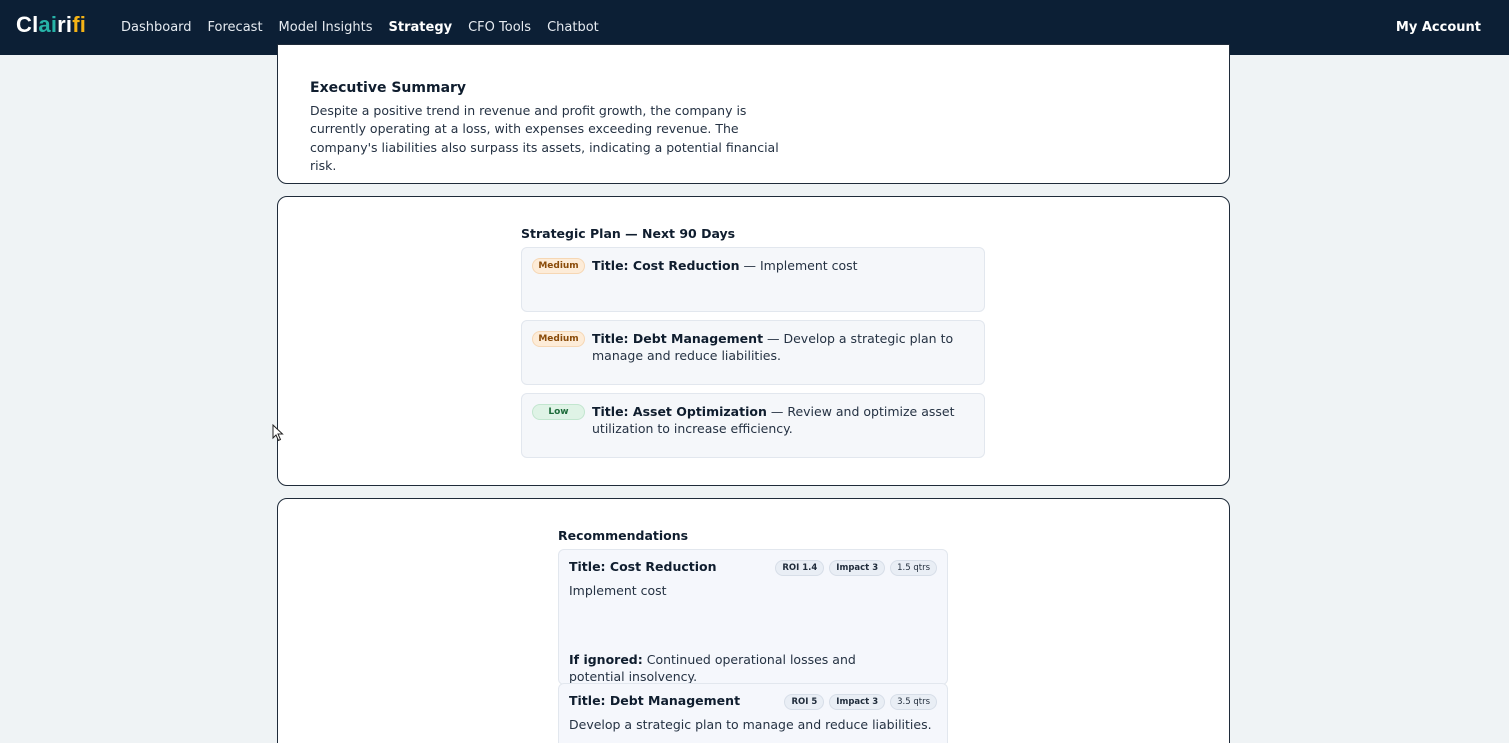 This screenshot has height=743, width=1509. What do you see at coordinates (499, 27) in the screenshot?
I see `nav-cfo-tools: CFO Tools` at bounding box center [499, 27].